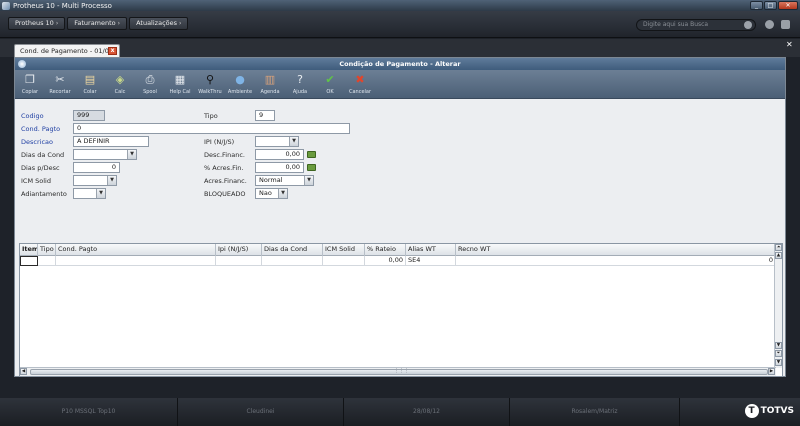  What do you see at coordinates (400, 48) in the screenshot?
I see `tab-strip: Cond. de Pagamento - 01/01 x` at bounding box center [400, 48].